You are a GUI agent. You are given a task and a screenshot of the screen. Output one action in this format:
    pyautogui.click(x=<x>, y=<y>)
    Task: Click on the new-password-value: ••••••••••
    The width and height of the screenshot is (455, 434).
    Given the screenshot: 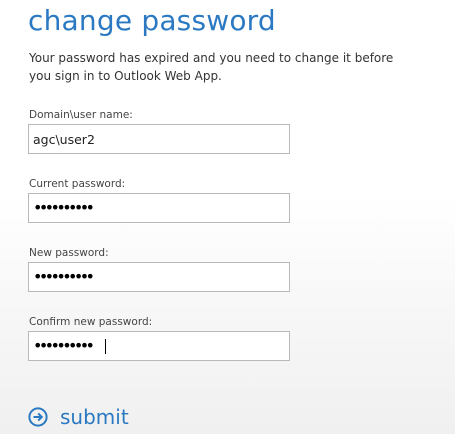 What is the action you would take?
    pyautogui.click(x=64, y=276)
    